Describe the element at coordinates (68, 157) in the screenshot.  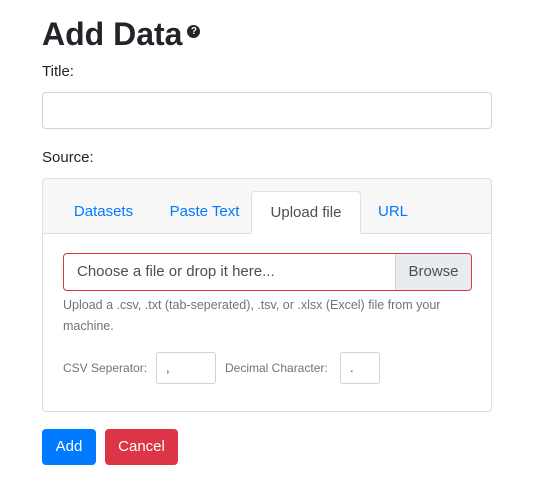
I see `source-label: Source:` at that location.